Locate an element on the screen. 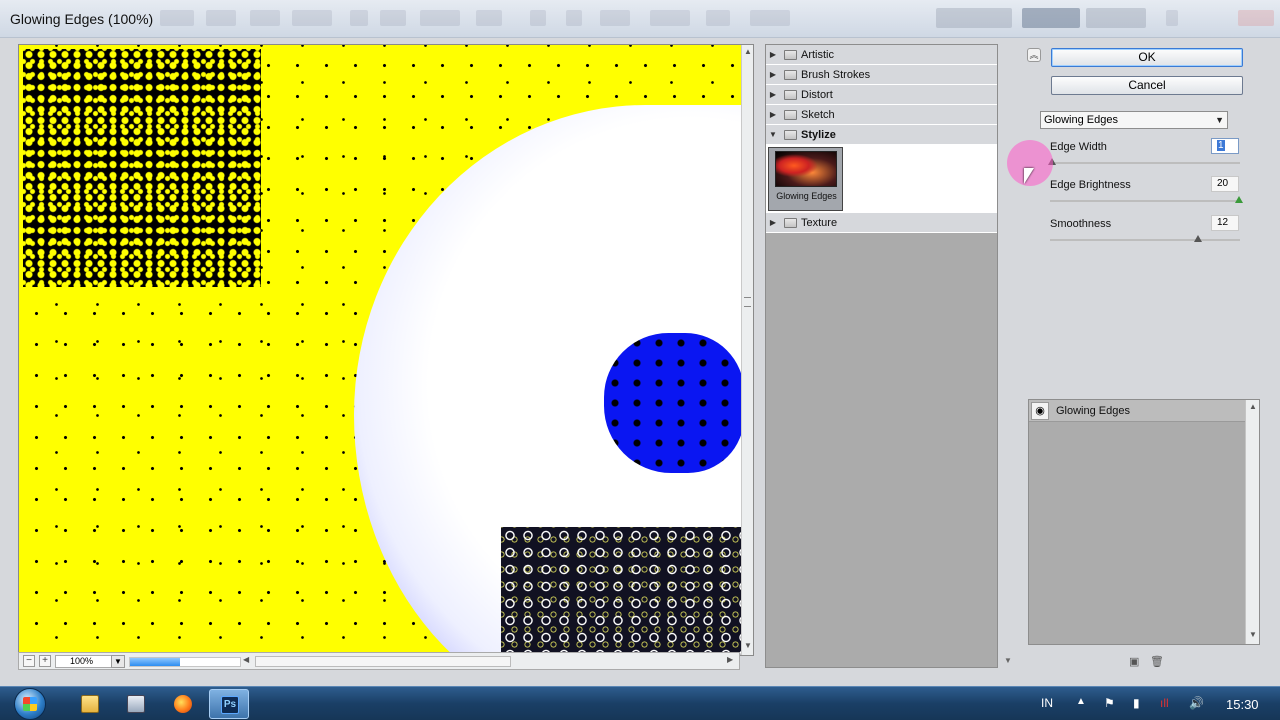 The height and width of the screenshot is (720, 1280). new-layer-icon: ▣ is located at coordinates (1134, 661).